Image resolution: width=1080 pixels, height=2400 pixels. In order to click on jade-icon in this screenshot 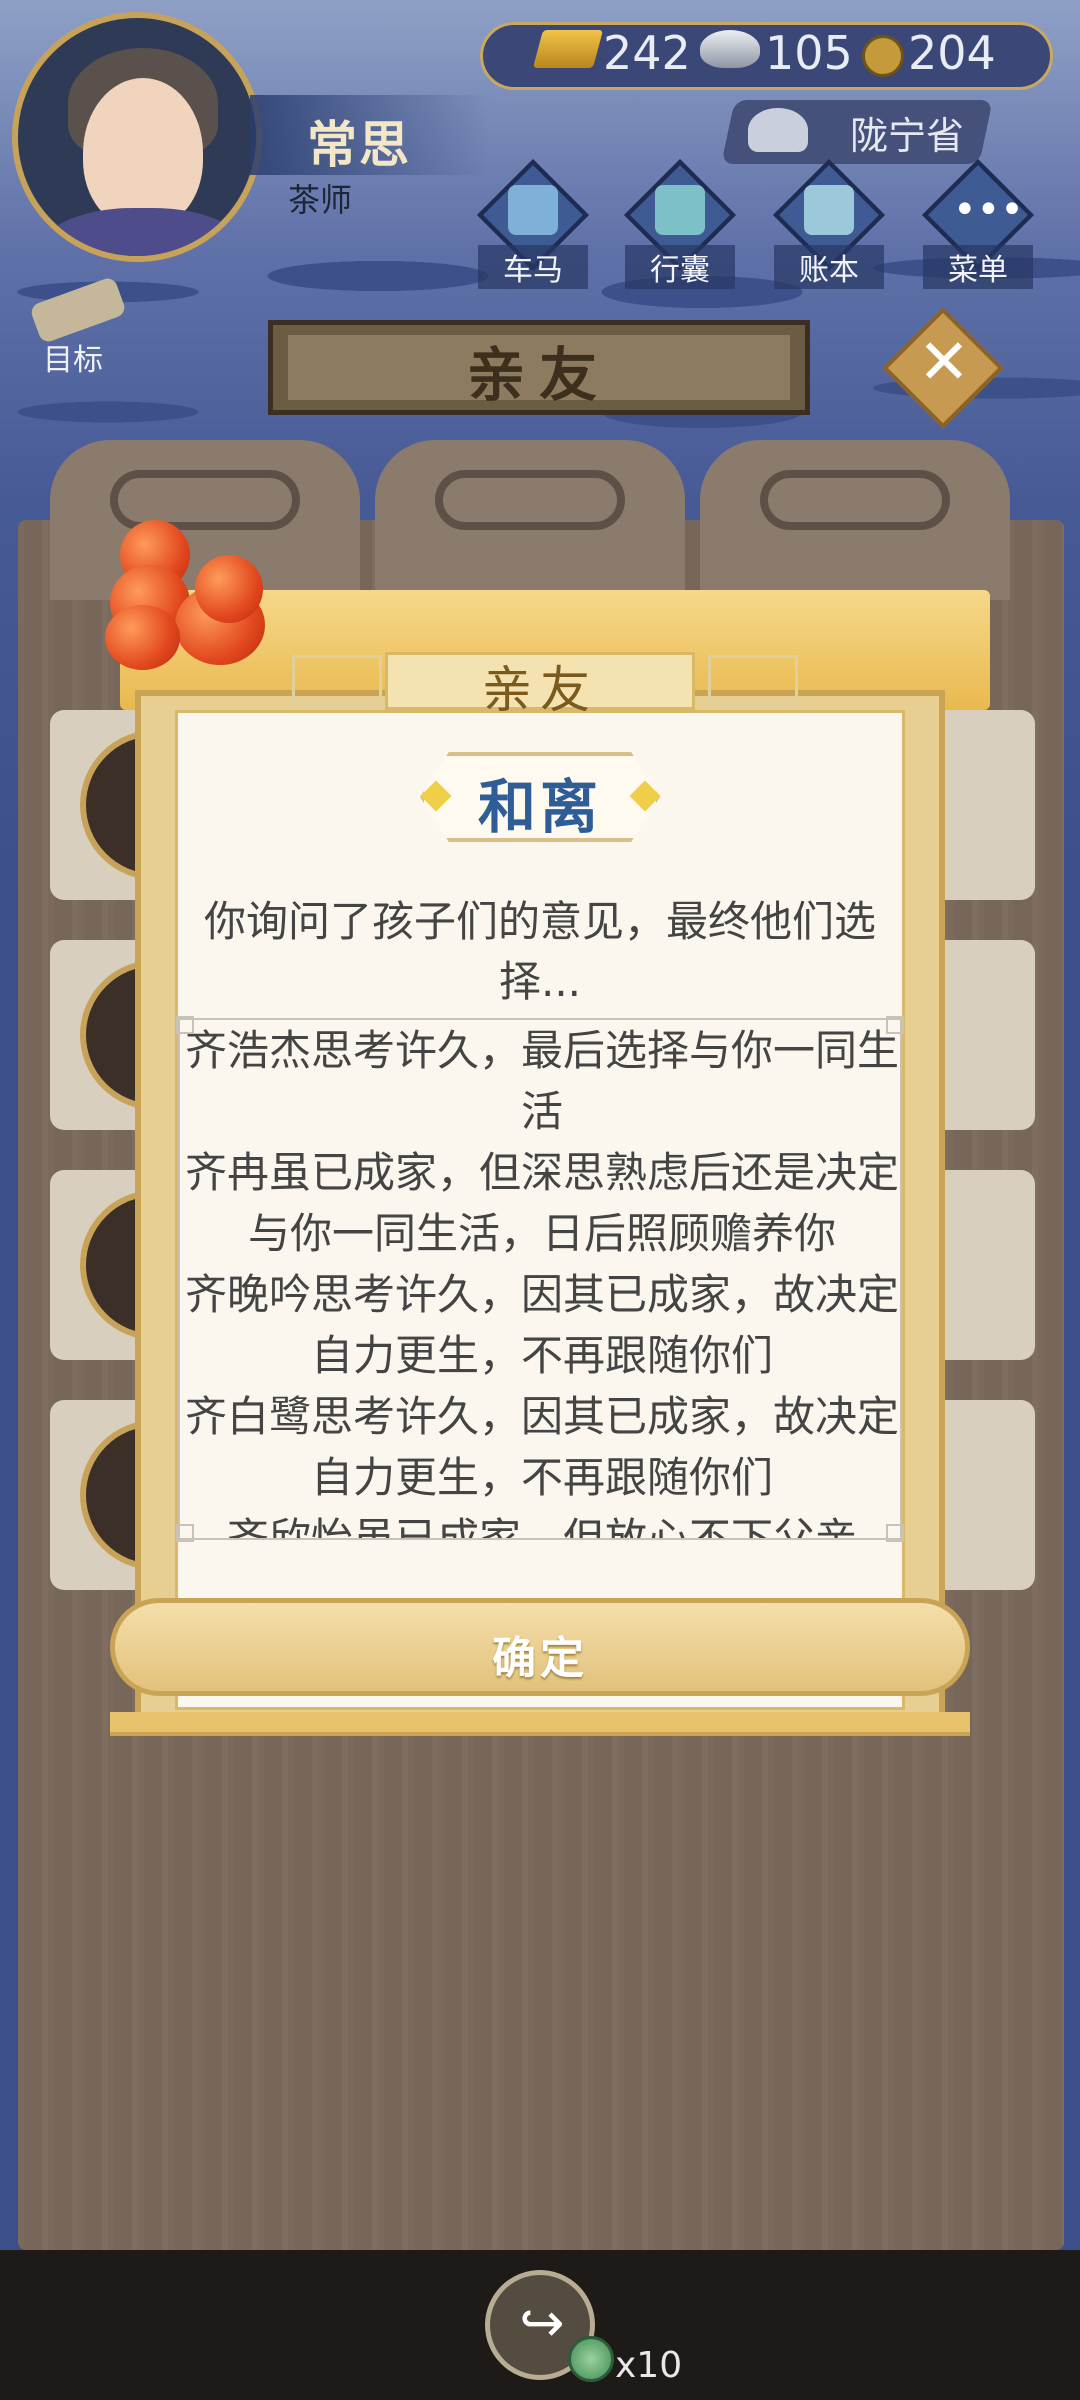, I will do `click(591, 2359)`.